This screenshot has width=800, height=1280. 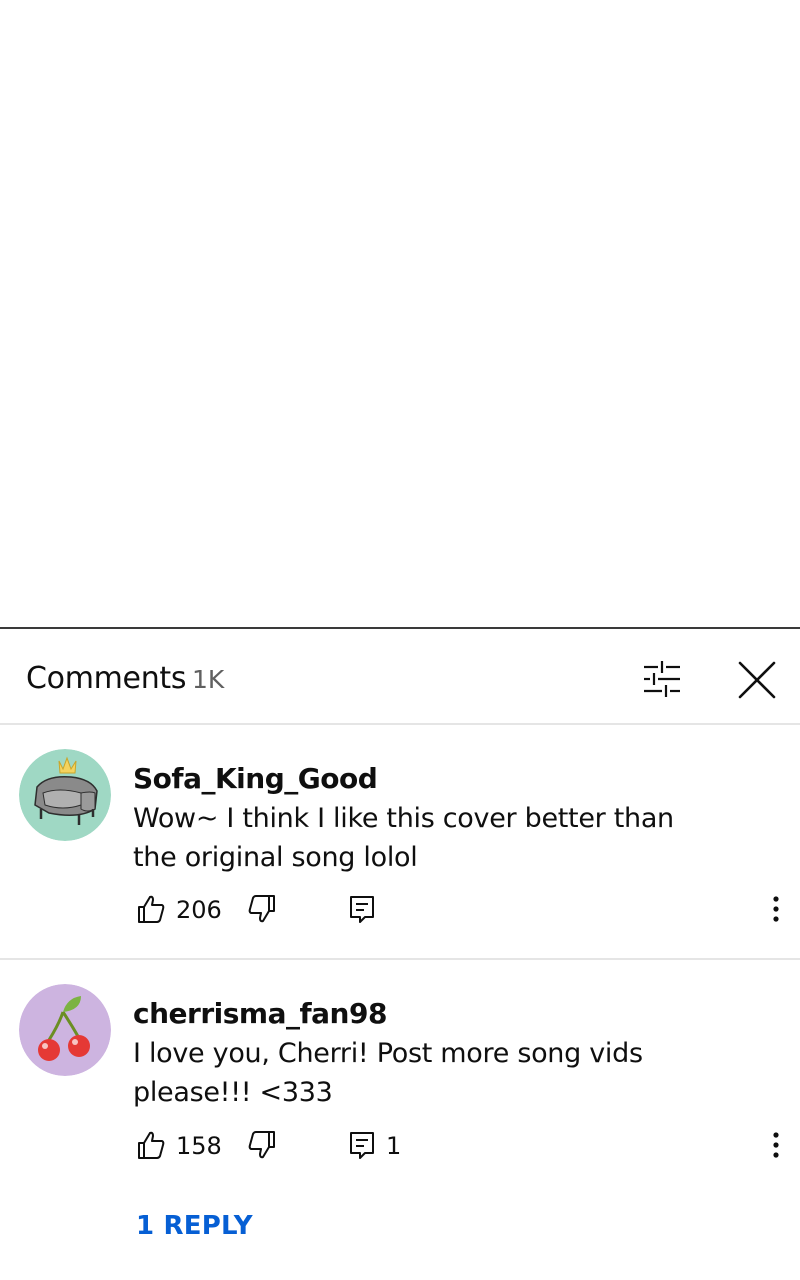 I want to click on reply-count: 1, so click(x=394, y=1146).